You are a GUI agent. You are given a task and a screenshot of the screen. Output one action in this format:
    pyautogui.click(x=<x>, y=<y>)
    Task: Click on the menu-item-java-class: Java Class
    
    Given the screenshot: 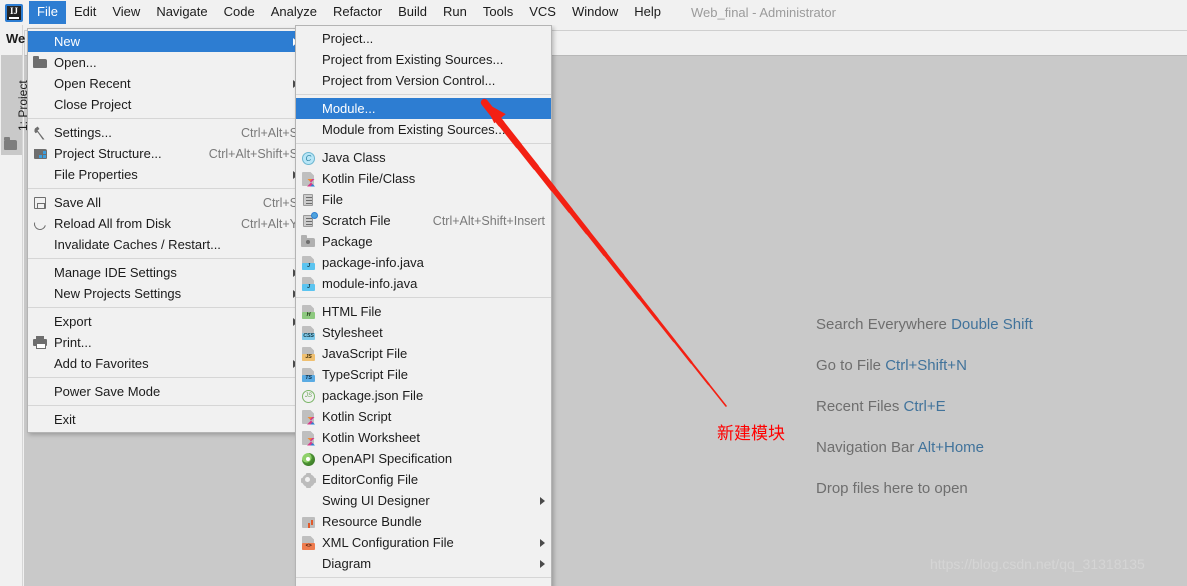 What is the action you would take?
    pyautogui.click(x=423, y=157)
    